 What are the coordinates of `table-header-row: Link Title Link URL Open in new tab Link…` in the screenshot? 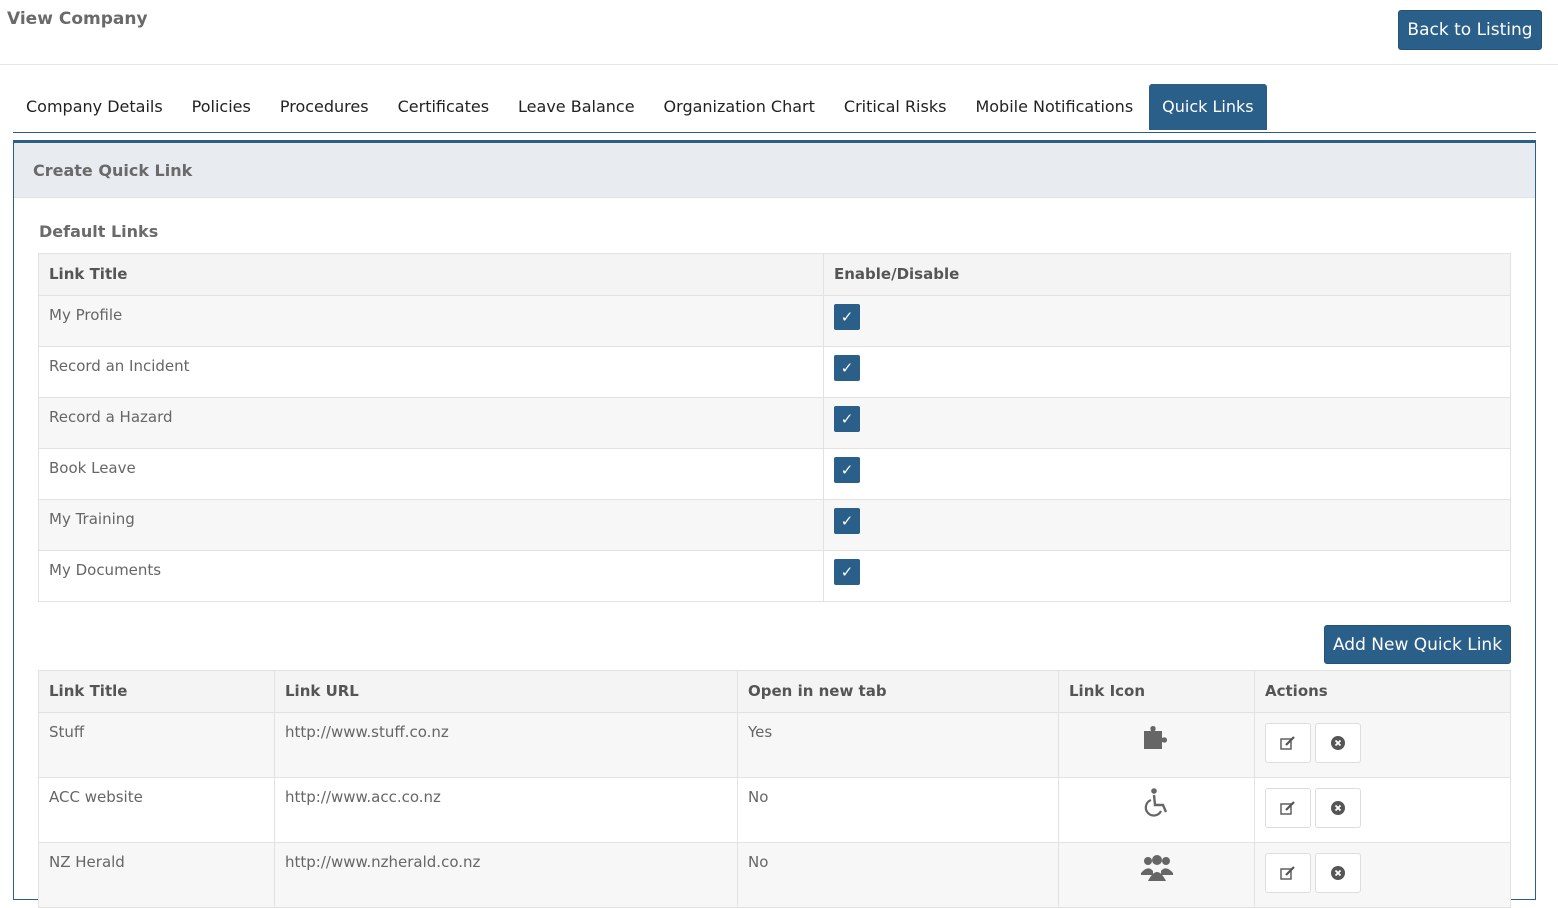 It's located at (774, 691).